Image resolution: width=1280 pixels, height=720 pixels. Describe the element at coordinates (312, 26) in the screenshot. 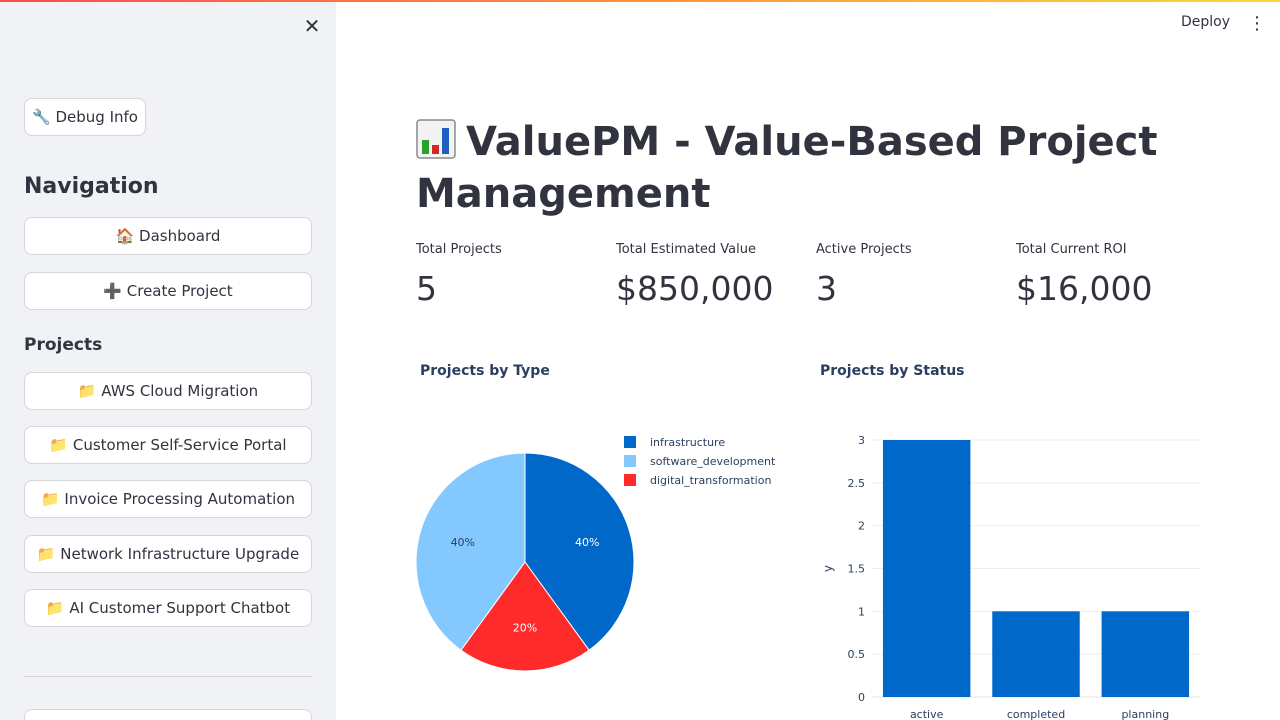

I see `close-sidebar-icon: ✕` at that location.